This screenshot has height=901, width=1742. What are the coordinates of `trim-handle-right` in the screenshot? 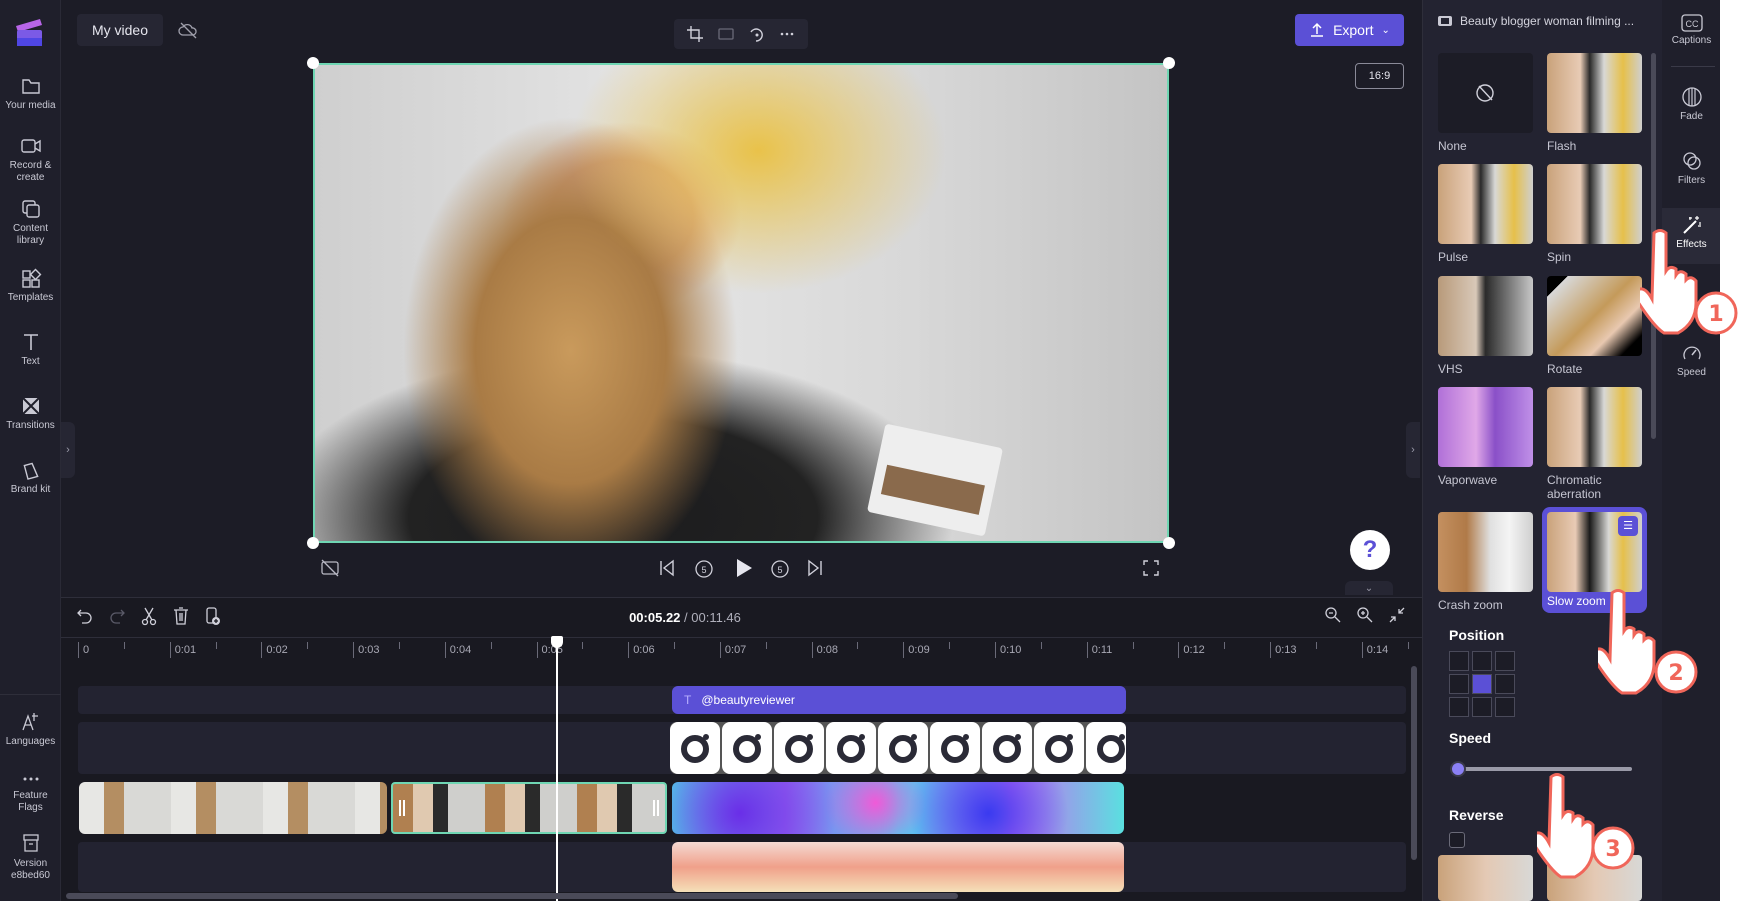 It's located at (656, 808).